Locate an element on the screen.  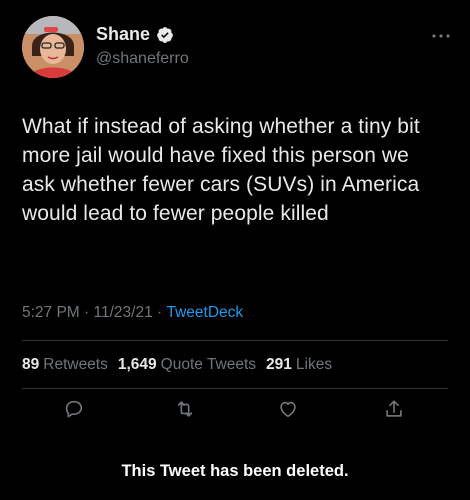
more-options-icon is located at coordinates (441, 33).